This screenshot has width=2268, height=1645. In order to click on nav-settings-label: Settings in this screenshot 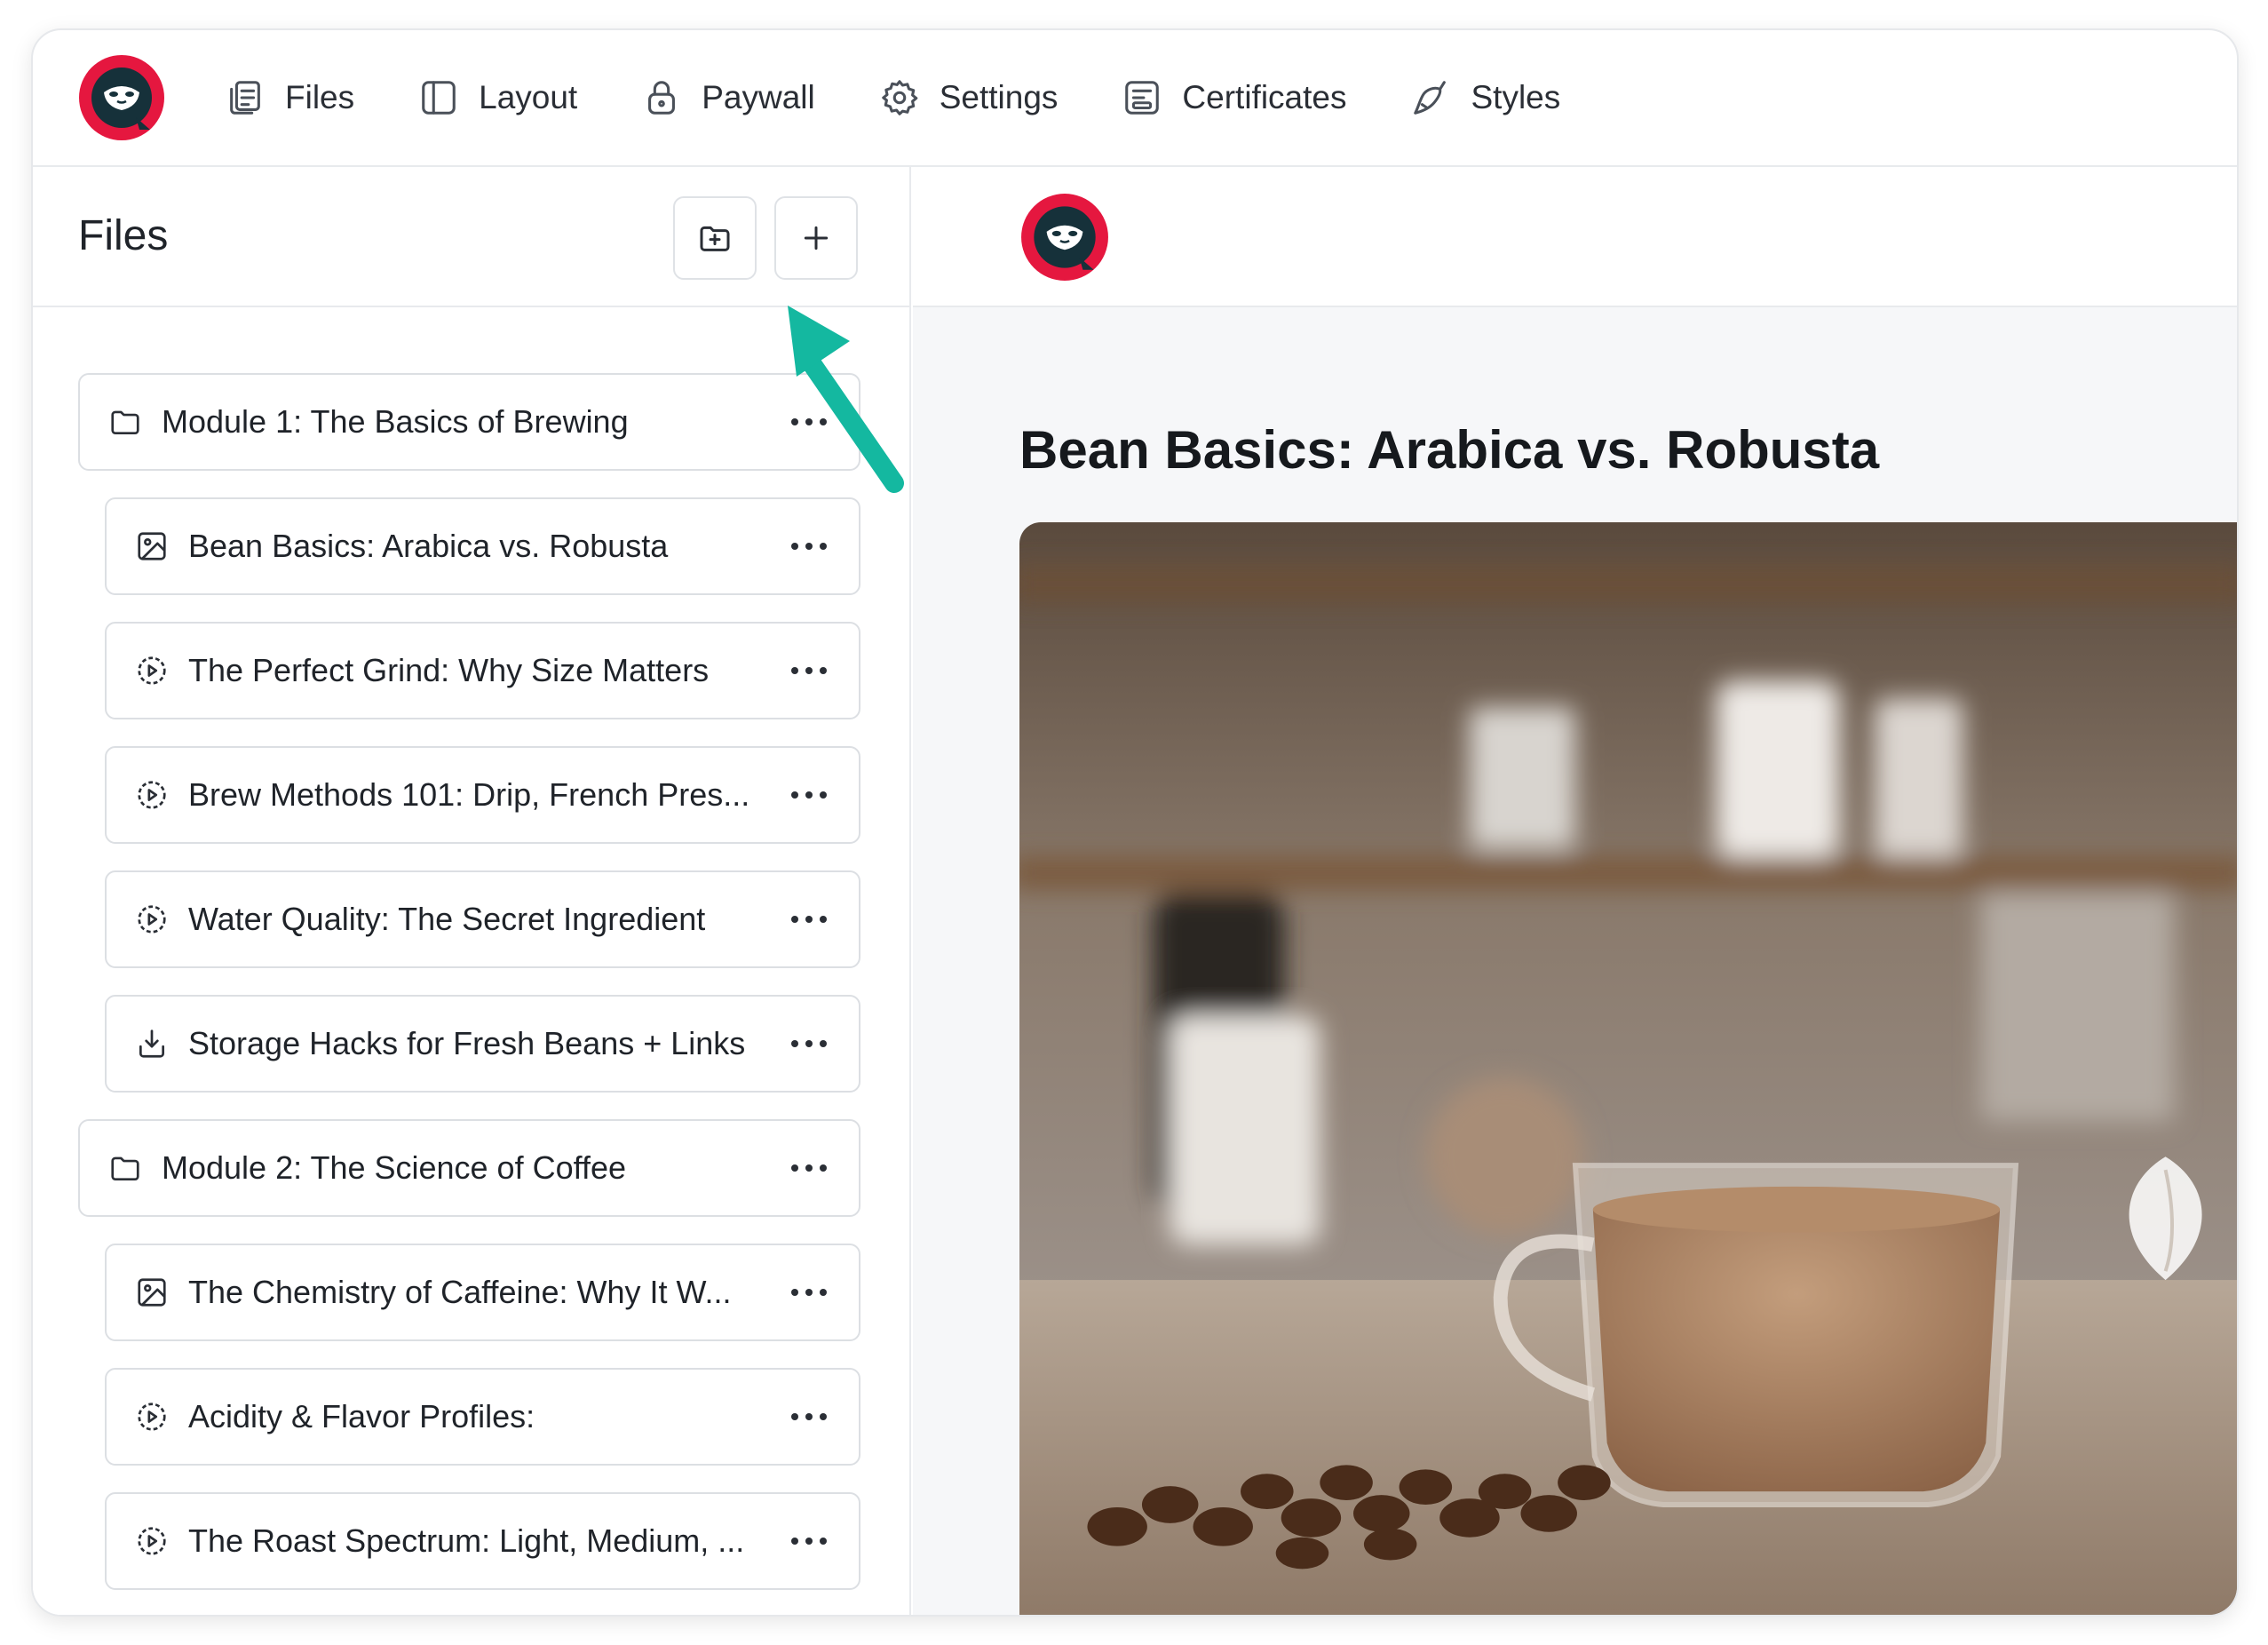, I will do `click(999, 97)`.